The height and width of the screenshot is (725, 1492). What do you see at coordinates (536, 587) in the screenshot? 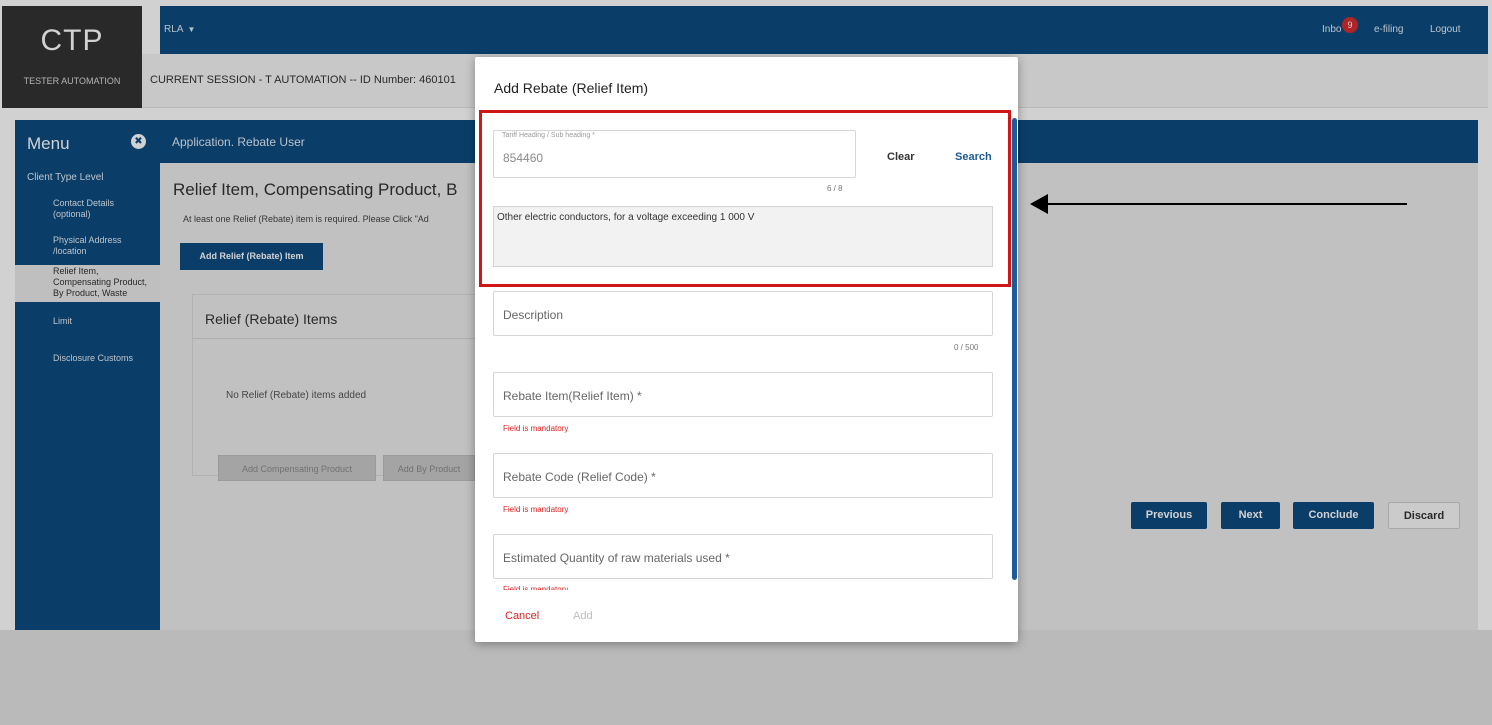
I see `raw-materials-error: Field is mandatory` at bounding box center [536, 587].